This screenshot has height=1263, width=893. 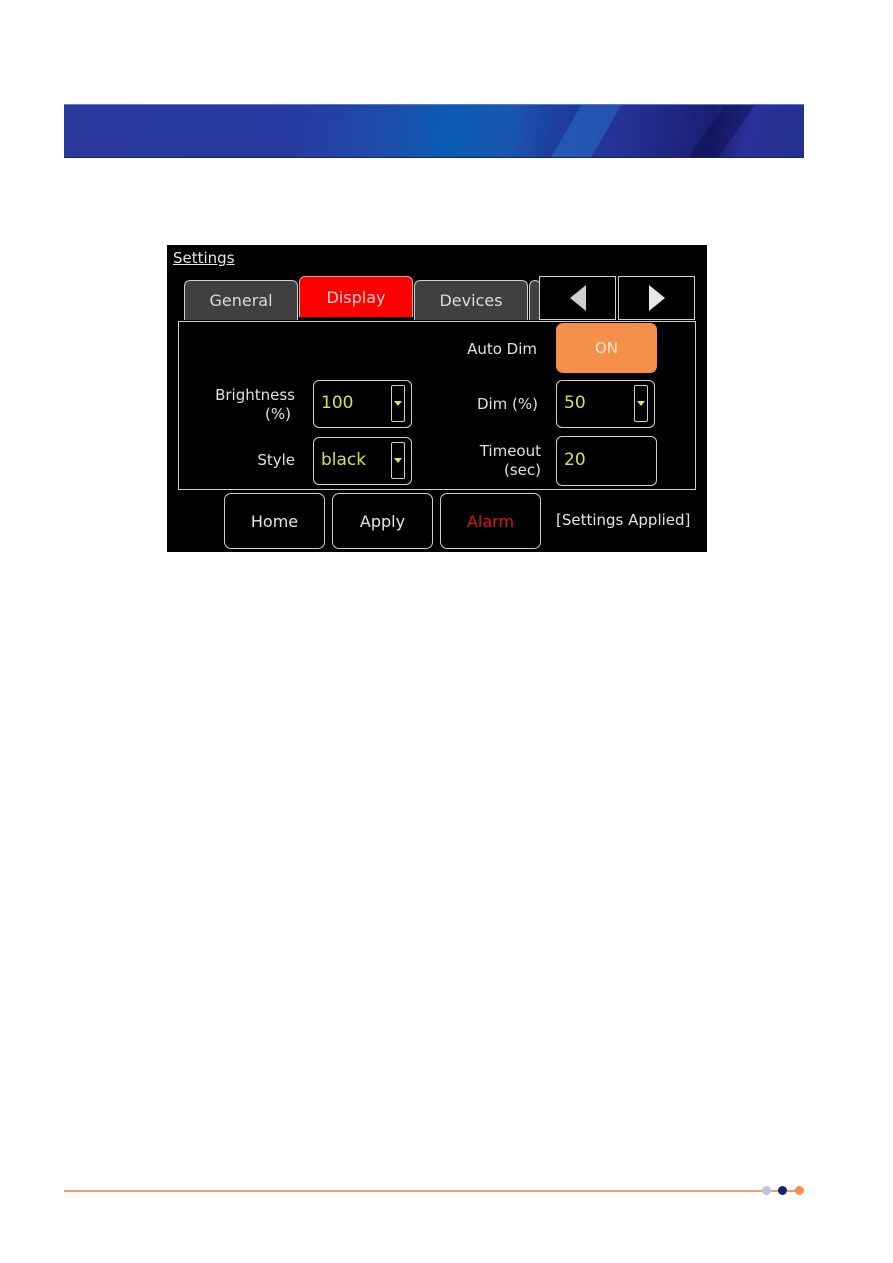 I want to click on screen-title: Settings, so click(x=204, y=258).